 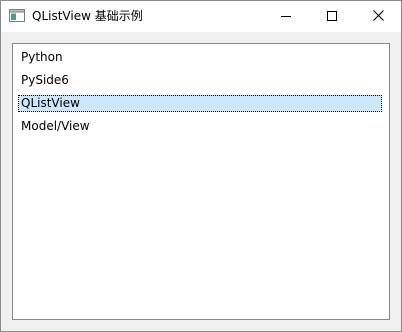 I want to click on close-icon, so click(x=378, y=16).